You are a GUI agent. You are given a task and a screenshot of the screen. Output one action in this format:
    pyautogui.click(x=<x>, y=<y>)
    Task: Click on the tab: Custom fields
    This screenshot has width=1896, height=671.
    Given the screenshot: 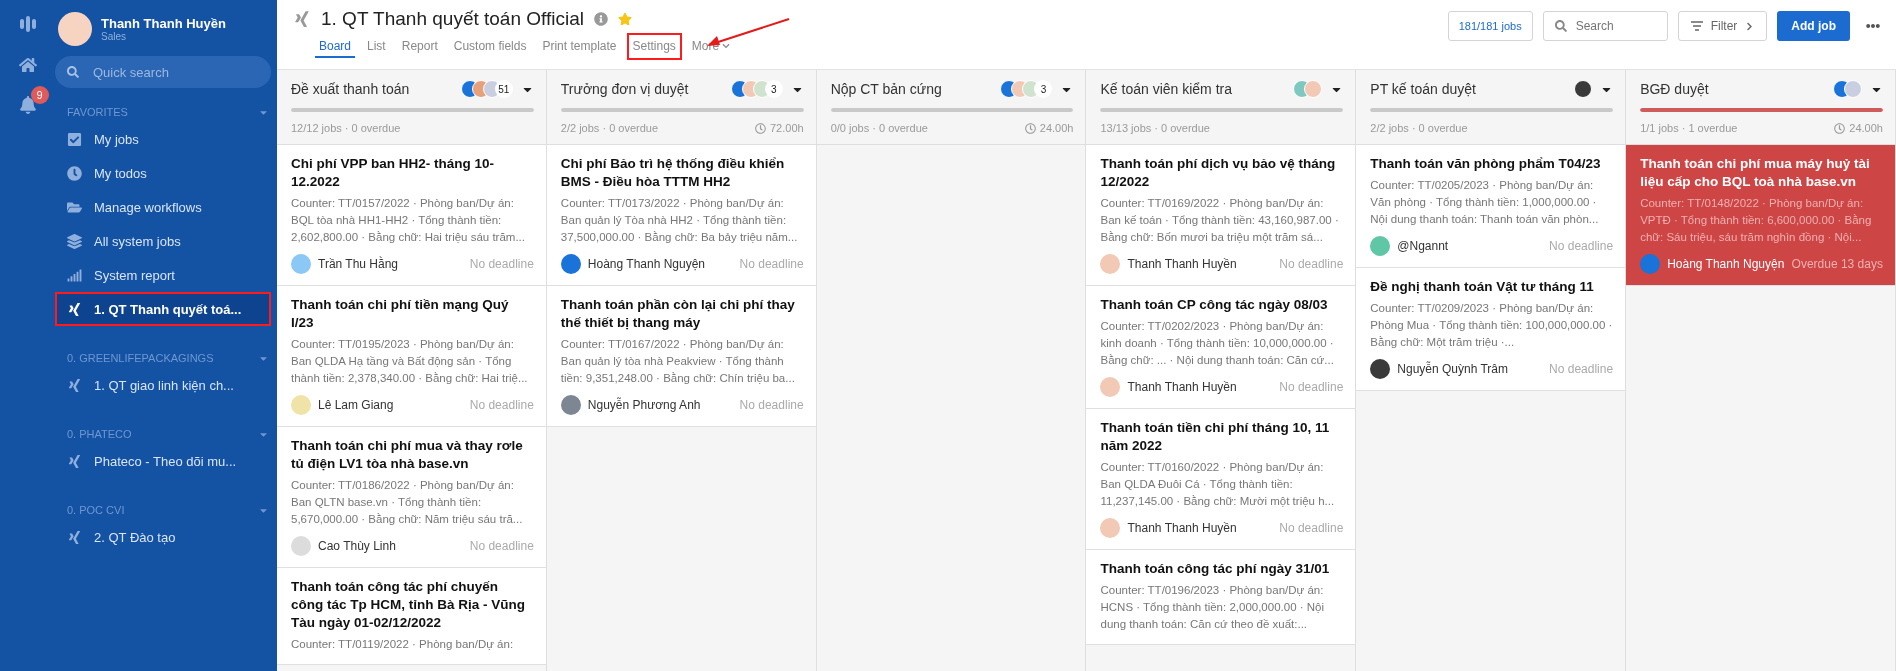 What is the action you would take?
    pyautogui.click(x=490, y=46)
    